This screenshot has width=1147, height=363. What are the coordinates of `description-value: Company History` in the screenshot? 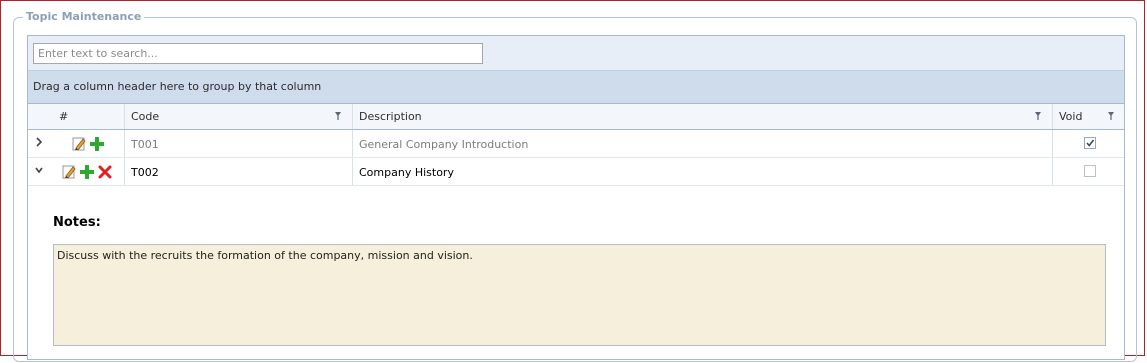 It's located at (406, 172).